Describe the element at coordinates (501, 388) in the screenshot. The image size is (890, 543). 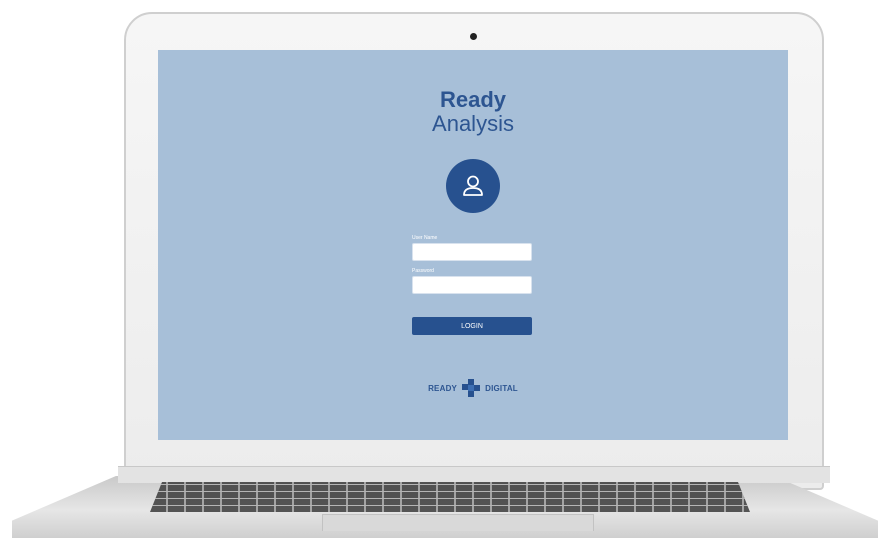
I see `logo-text-right: Digital` at that location.